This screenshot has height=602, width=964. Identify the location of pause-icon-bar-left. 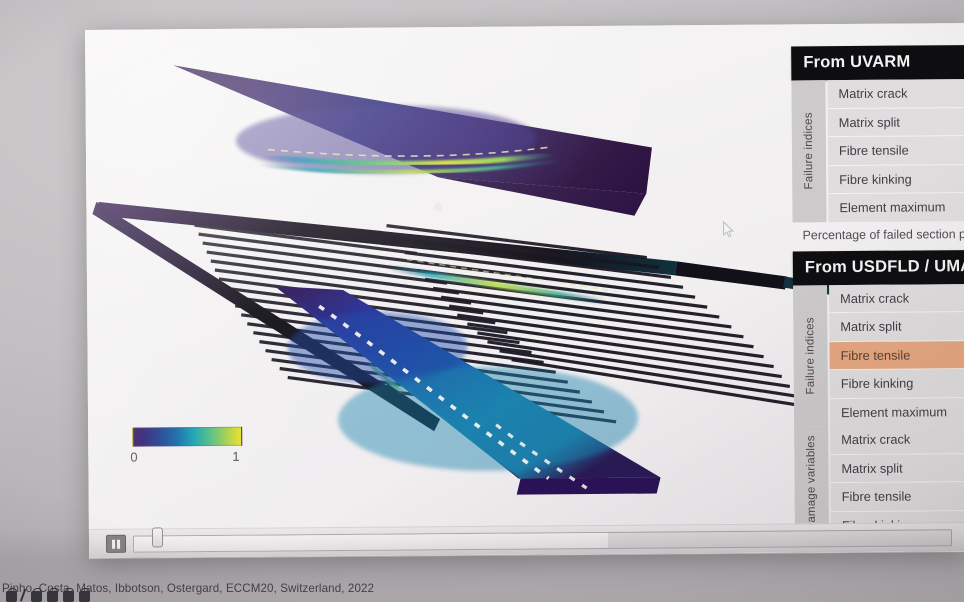
(114, 544).